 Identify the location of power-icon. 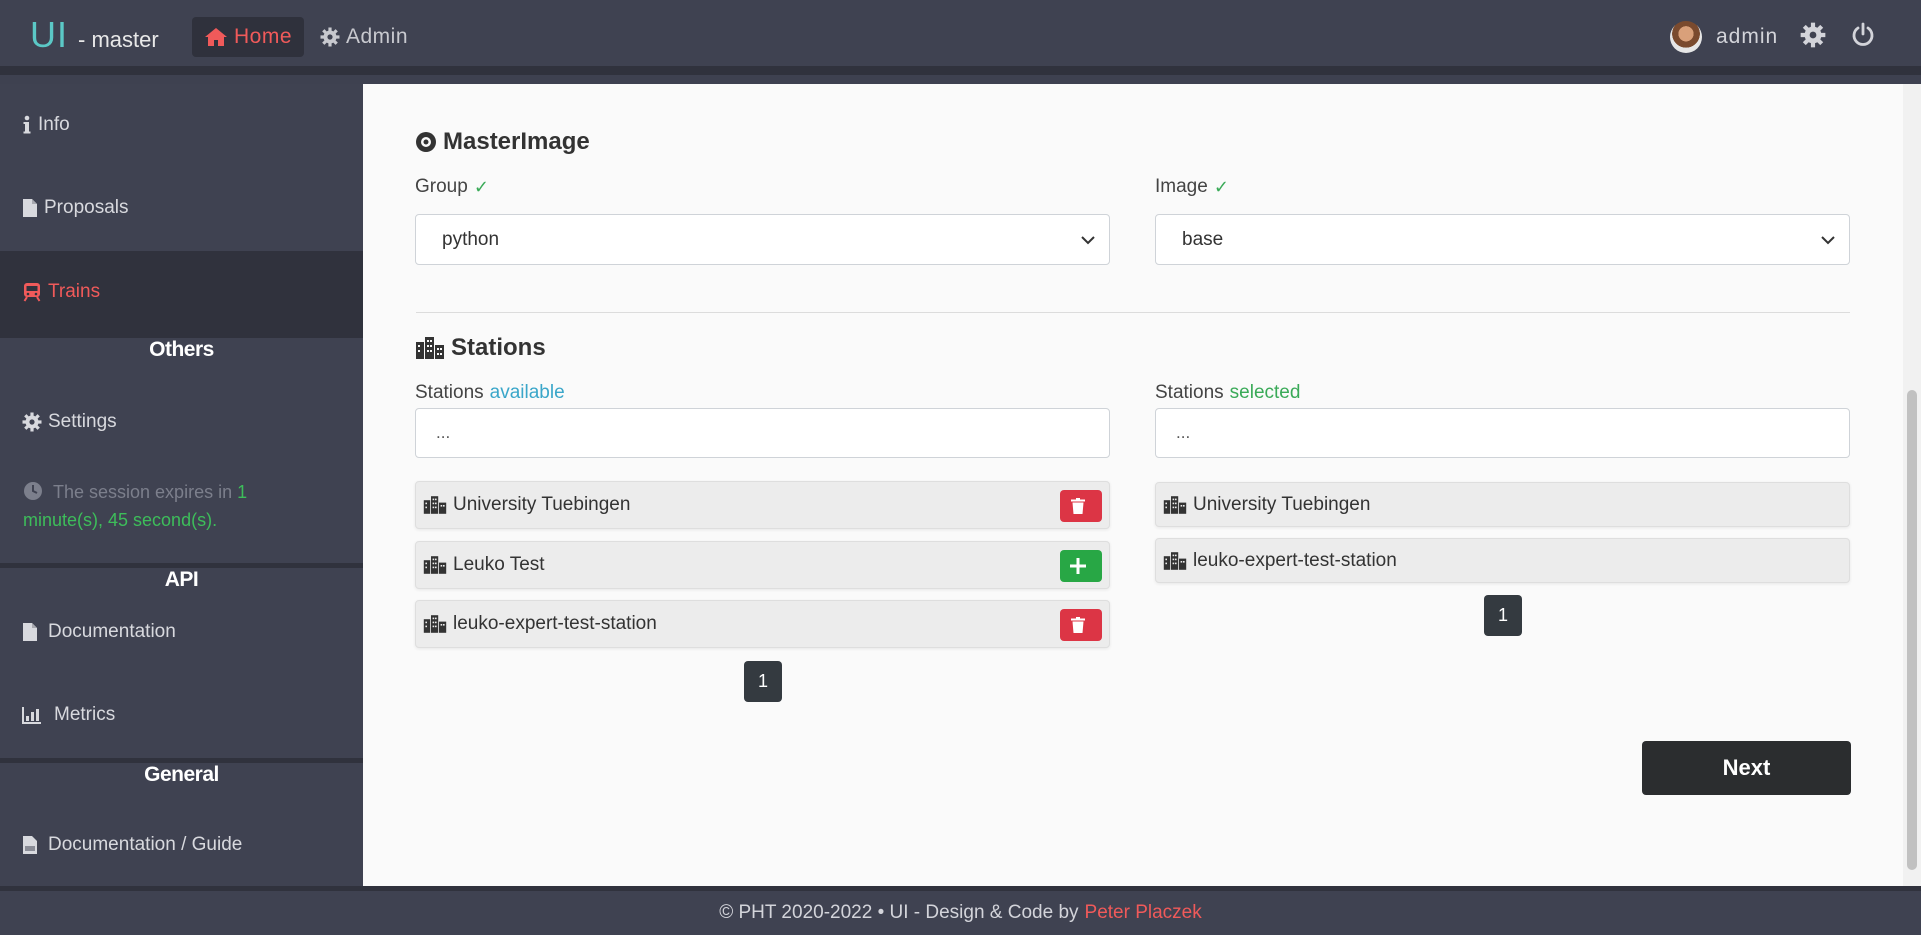
(1863, 37).